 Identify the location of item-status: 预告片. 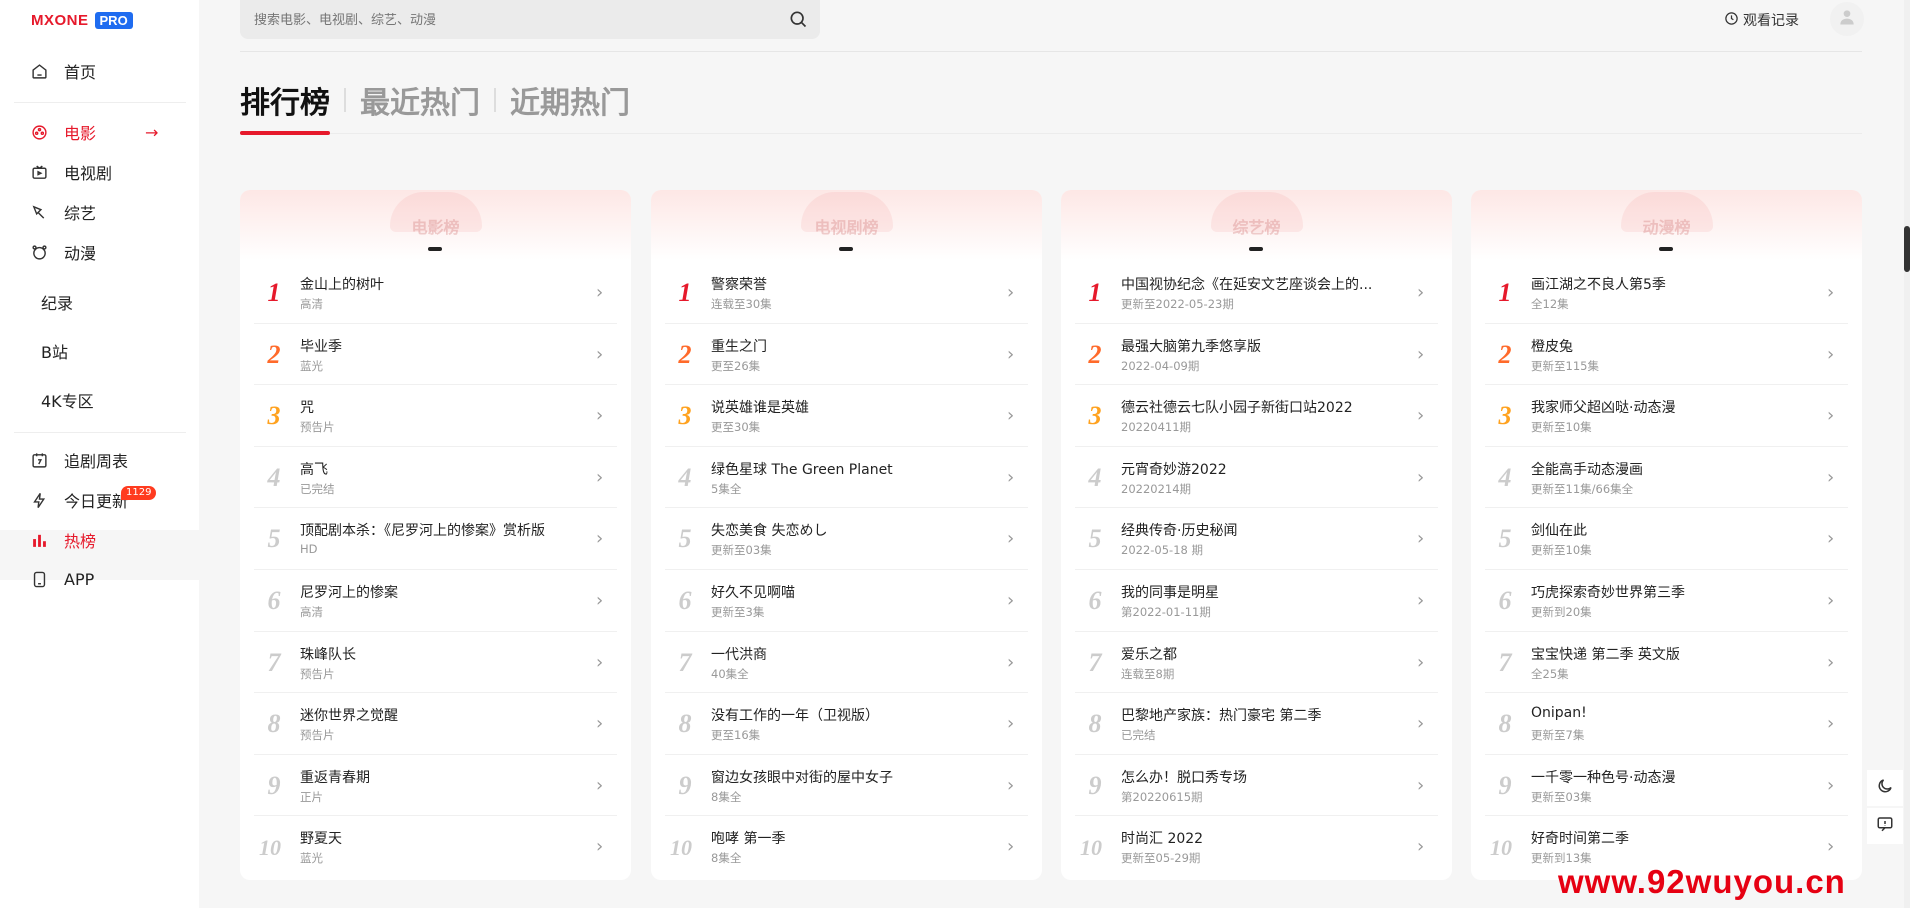
(317, 735).